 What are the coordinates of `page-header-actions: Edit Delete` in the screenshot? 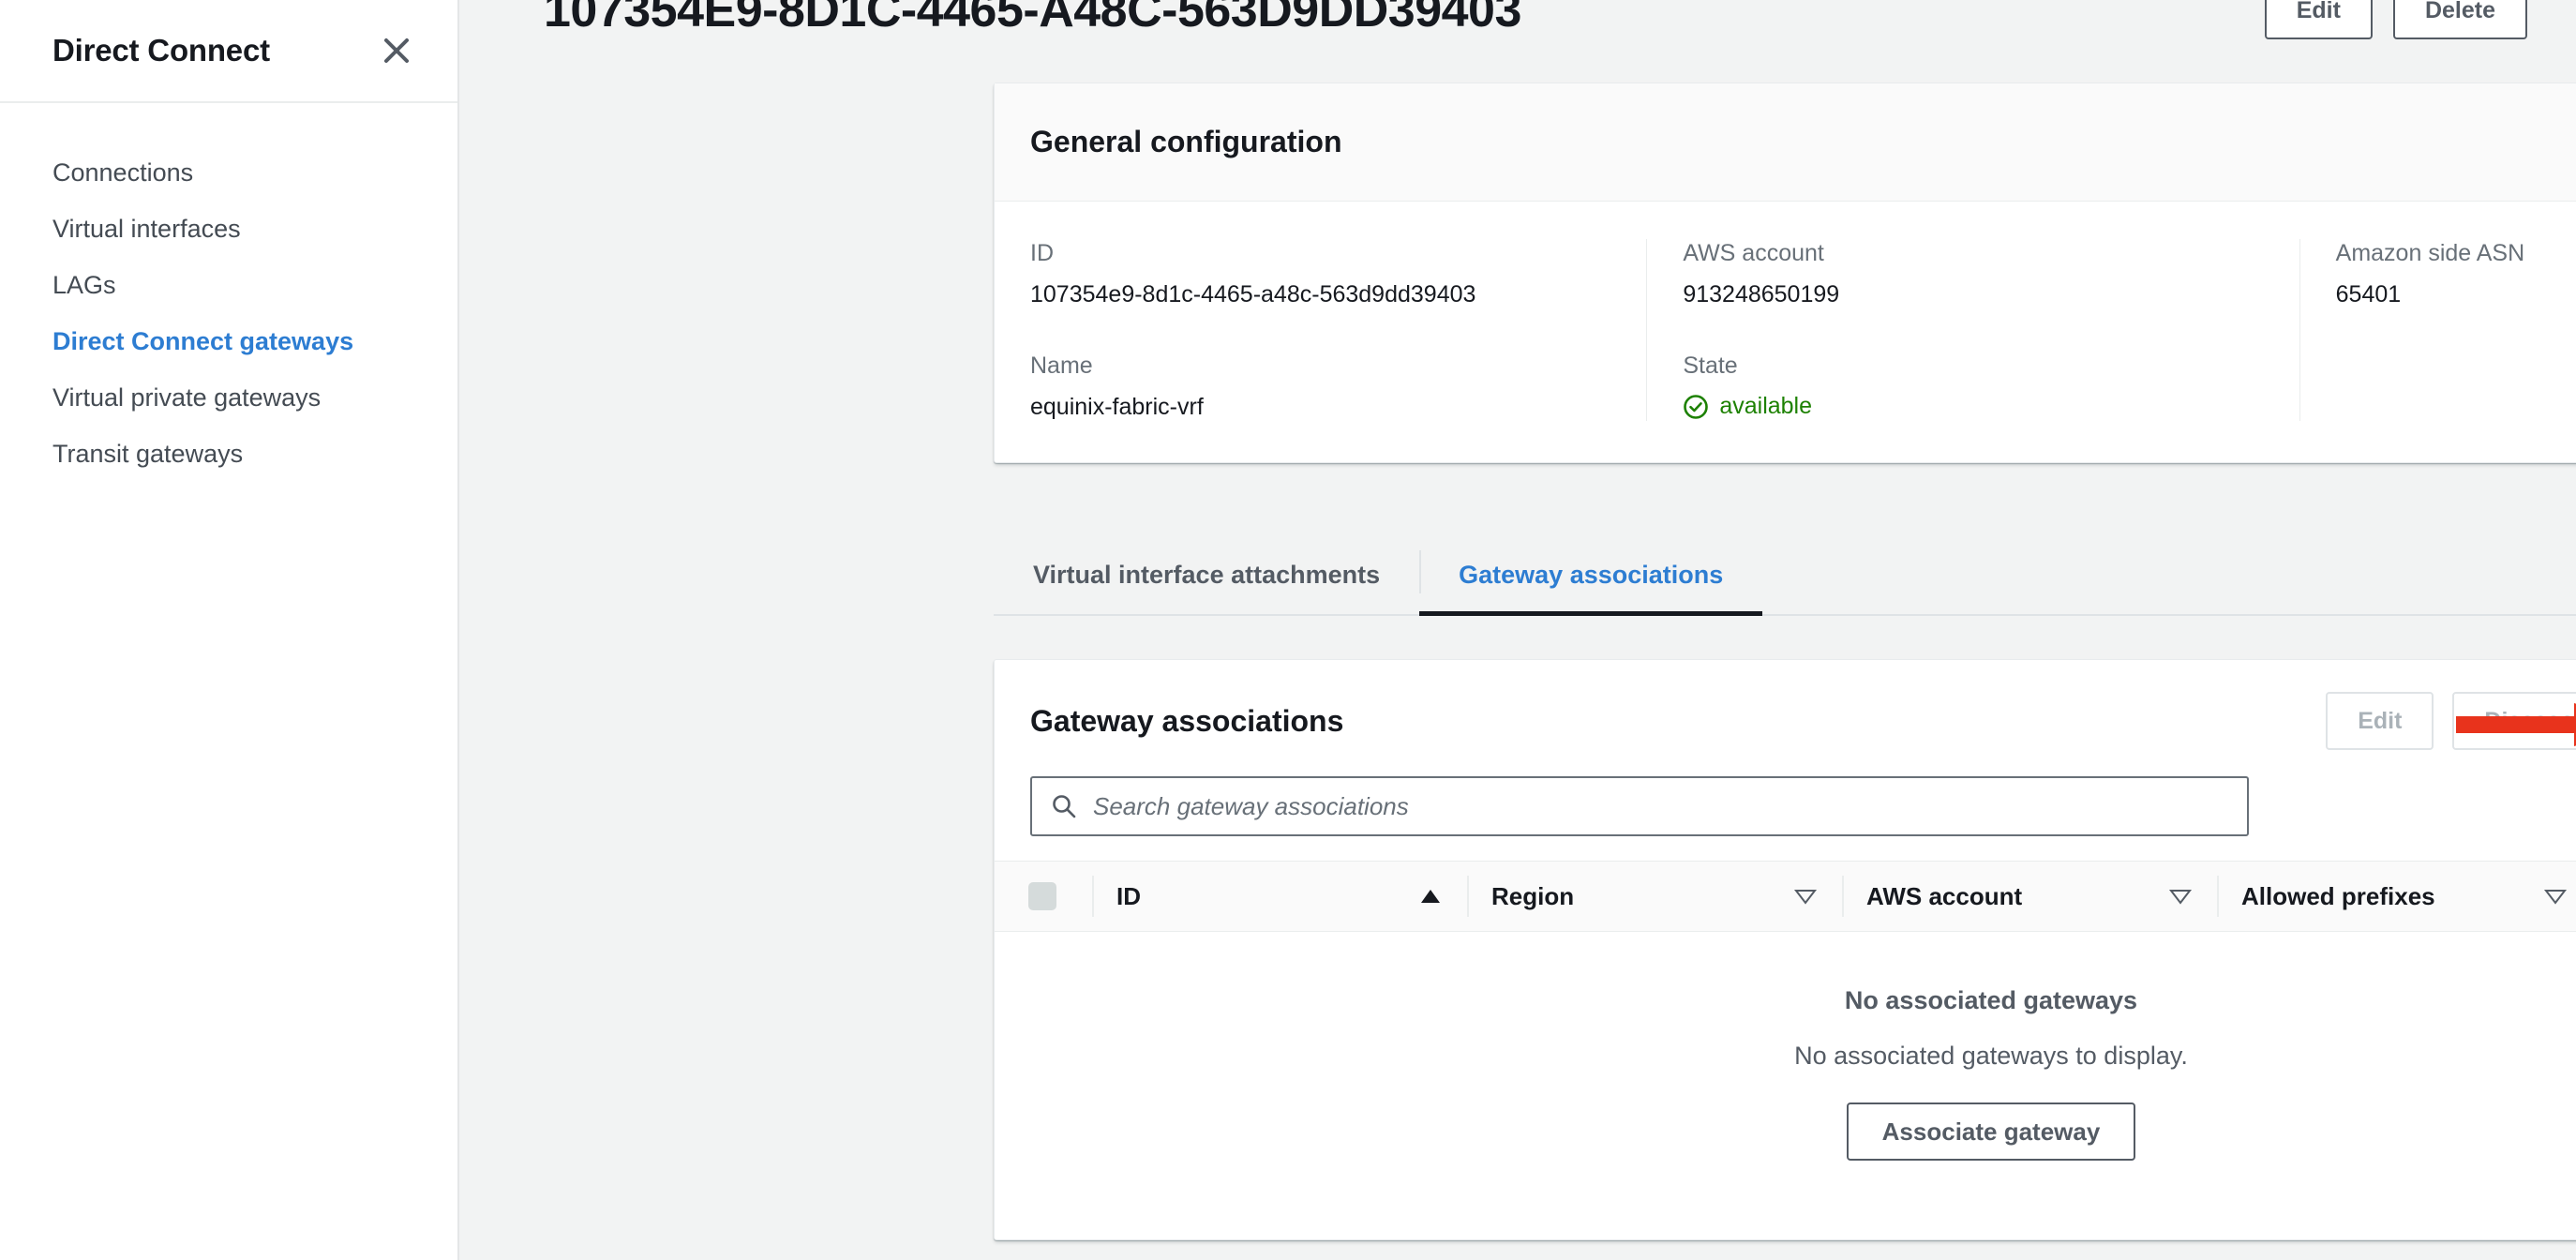 It's located at (2396, 19).